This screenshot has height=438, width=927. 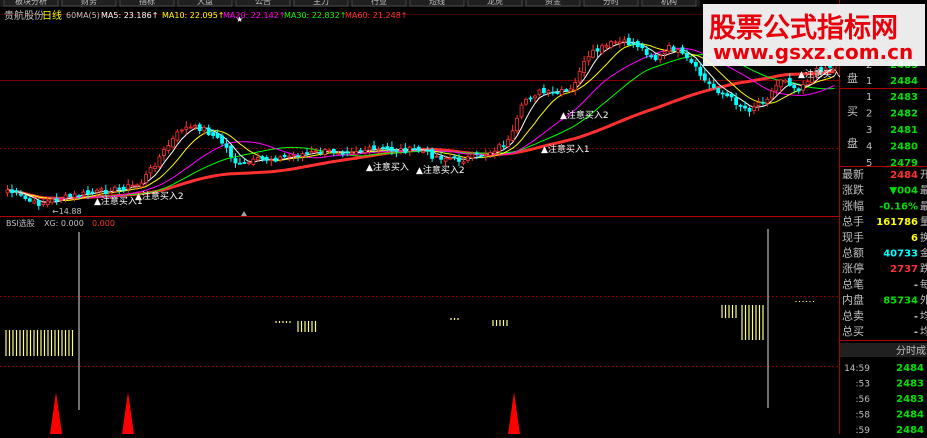 I want to click on tick-price: 2483, so click(x=910, y=384).